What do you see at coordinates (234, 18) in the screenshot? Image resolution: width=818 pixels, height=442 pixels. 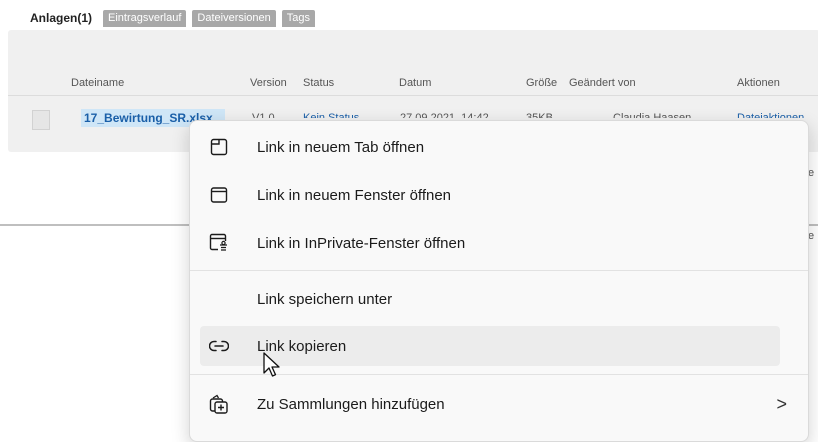 I see `tab-dateiversionen: Dateiversionen` at bounding box center [234, 18].